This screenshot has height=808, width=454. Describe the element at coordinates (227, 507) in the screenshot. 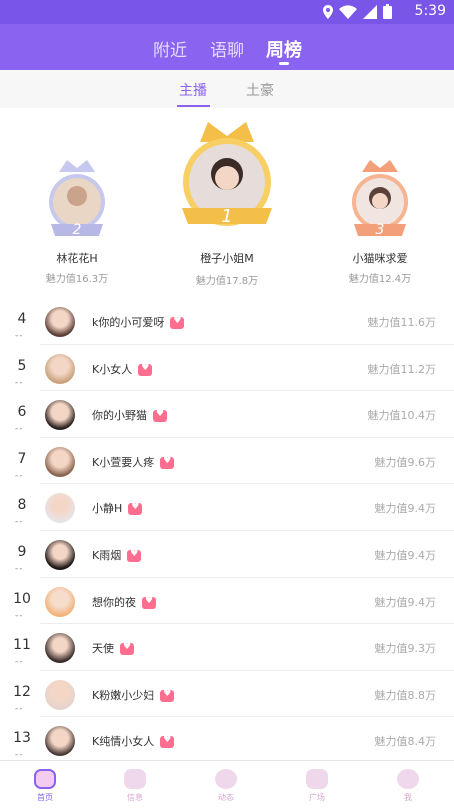

I see `ranking-row-8: 8 -- 小静H 魅力值9.4万` at that location.